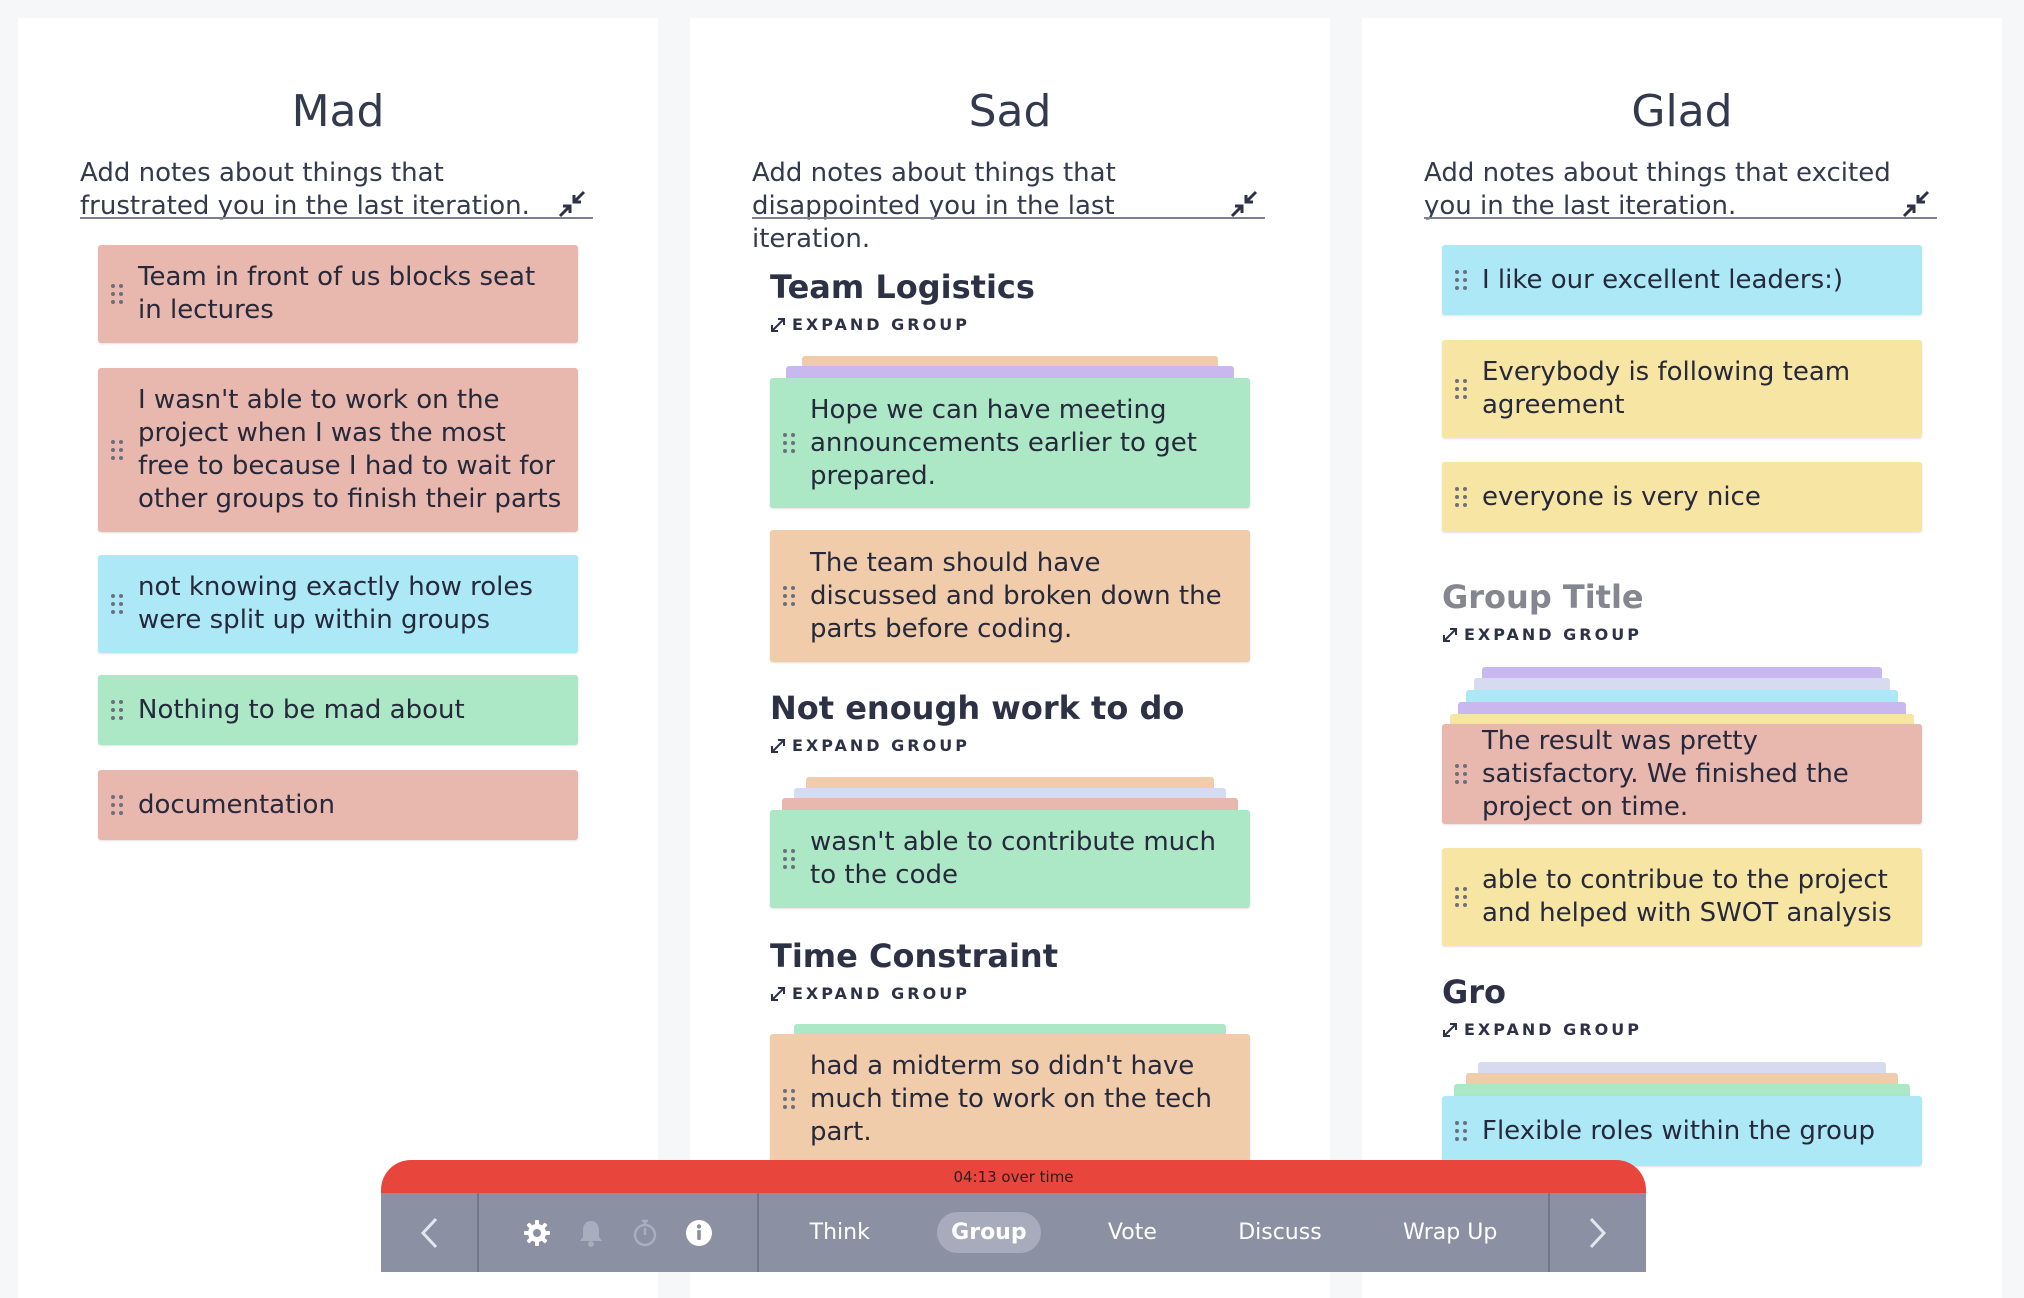 This screenshot has height=1298, width=2024. I want to click on gear-icon, so click(537, 1233).